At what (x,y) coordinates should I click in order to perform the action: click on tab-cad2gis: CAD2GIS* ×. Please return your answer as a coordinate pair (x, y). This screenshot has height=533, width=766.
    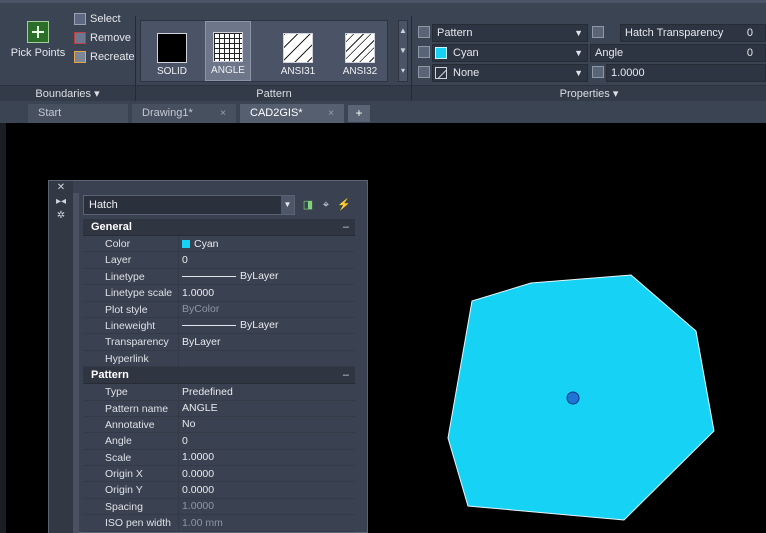
    Looking at the image, I should click on (292, 113).